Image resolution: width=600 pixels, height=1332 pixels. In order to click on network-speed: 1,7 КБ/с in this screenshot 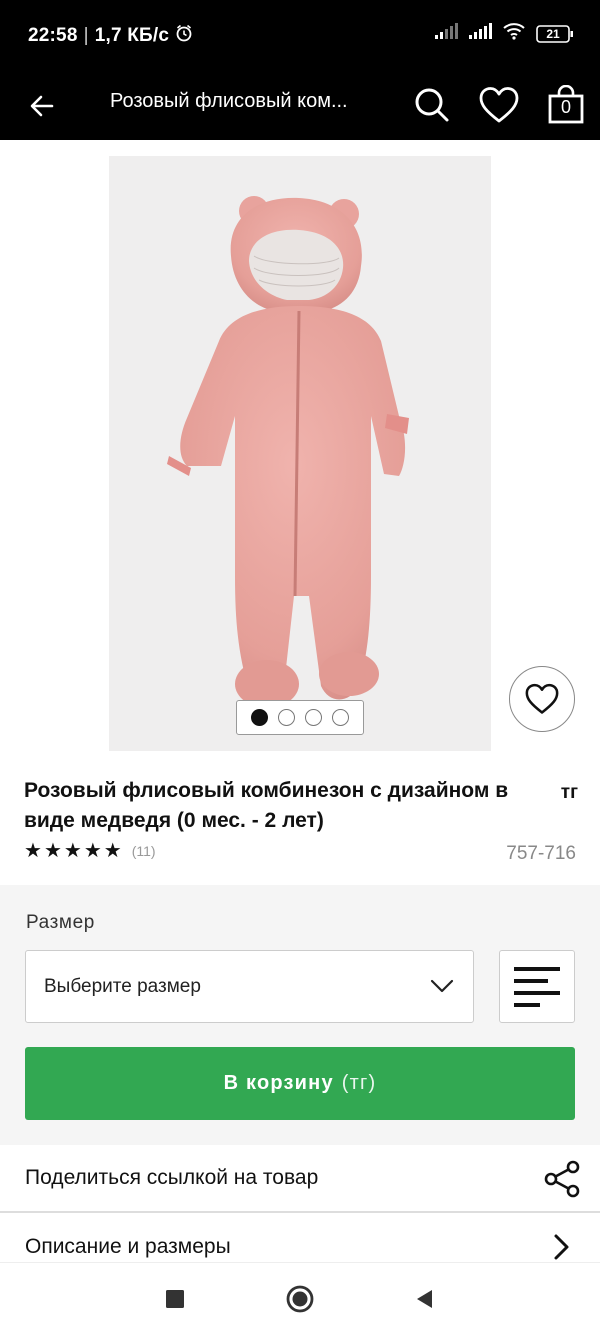, I will do `click(132, 35)`.